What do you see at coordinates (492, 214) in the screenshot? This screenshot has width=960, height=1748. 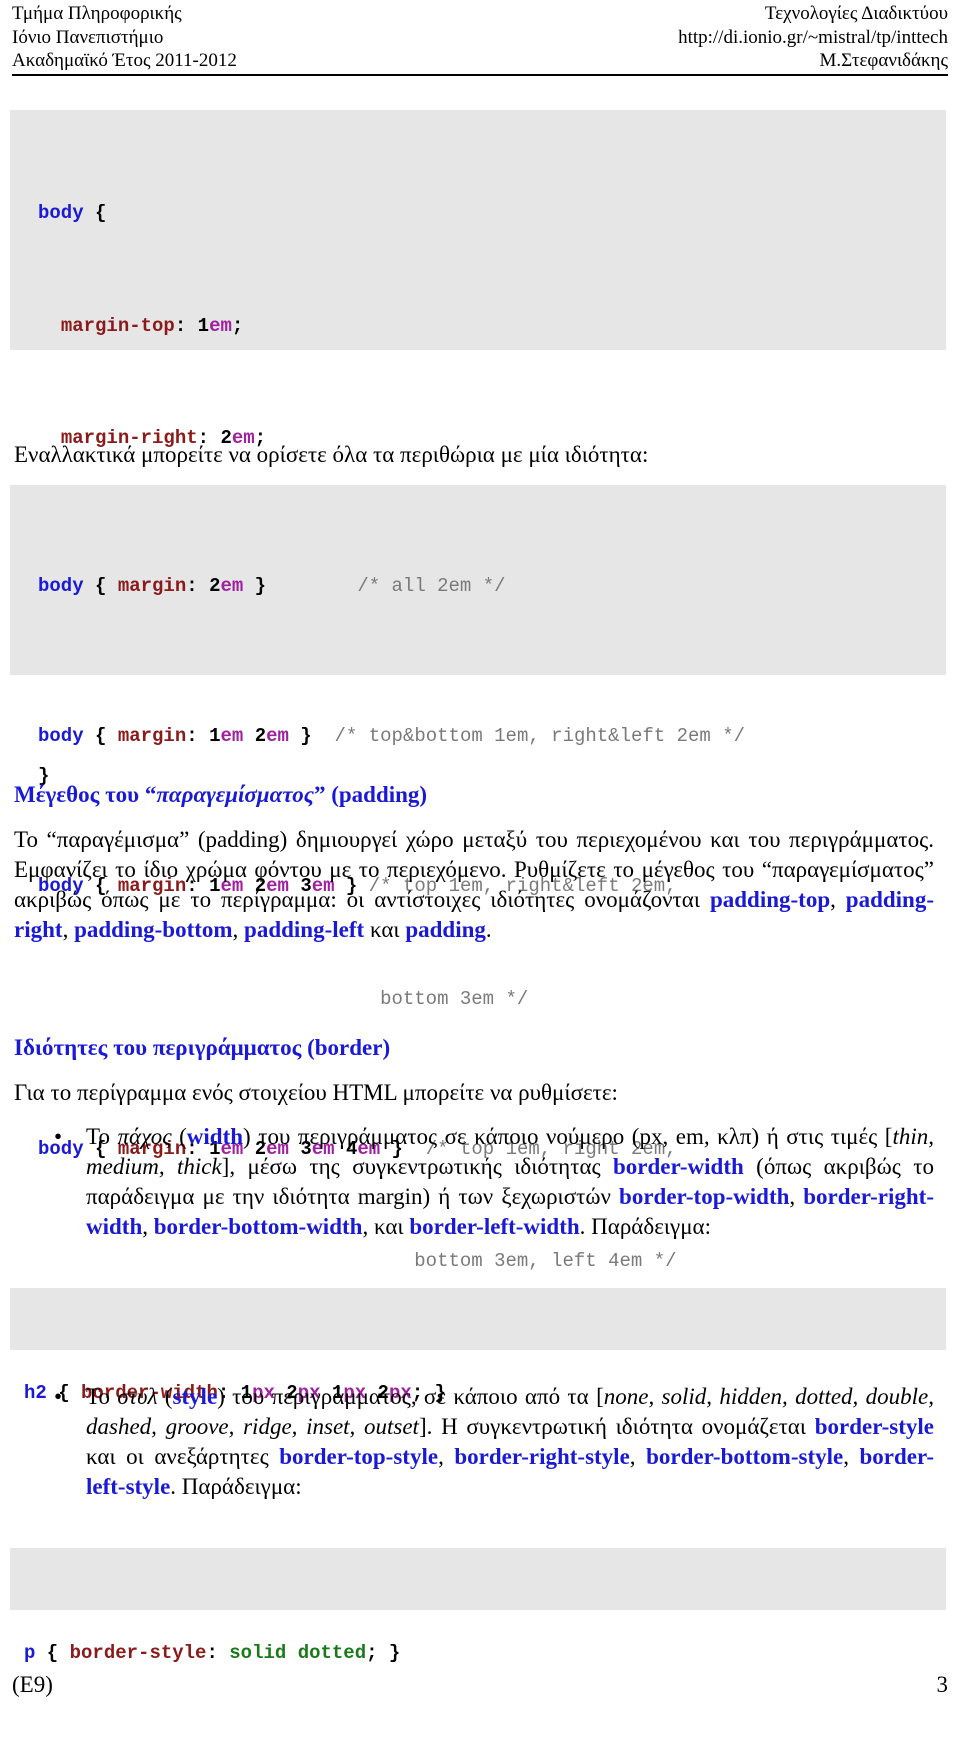 I see `code-line: body {` at bounding box center [492, 214].